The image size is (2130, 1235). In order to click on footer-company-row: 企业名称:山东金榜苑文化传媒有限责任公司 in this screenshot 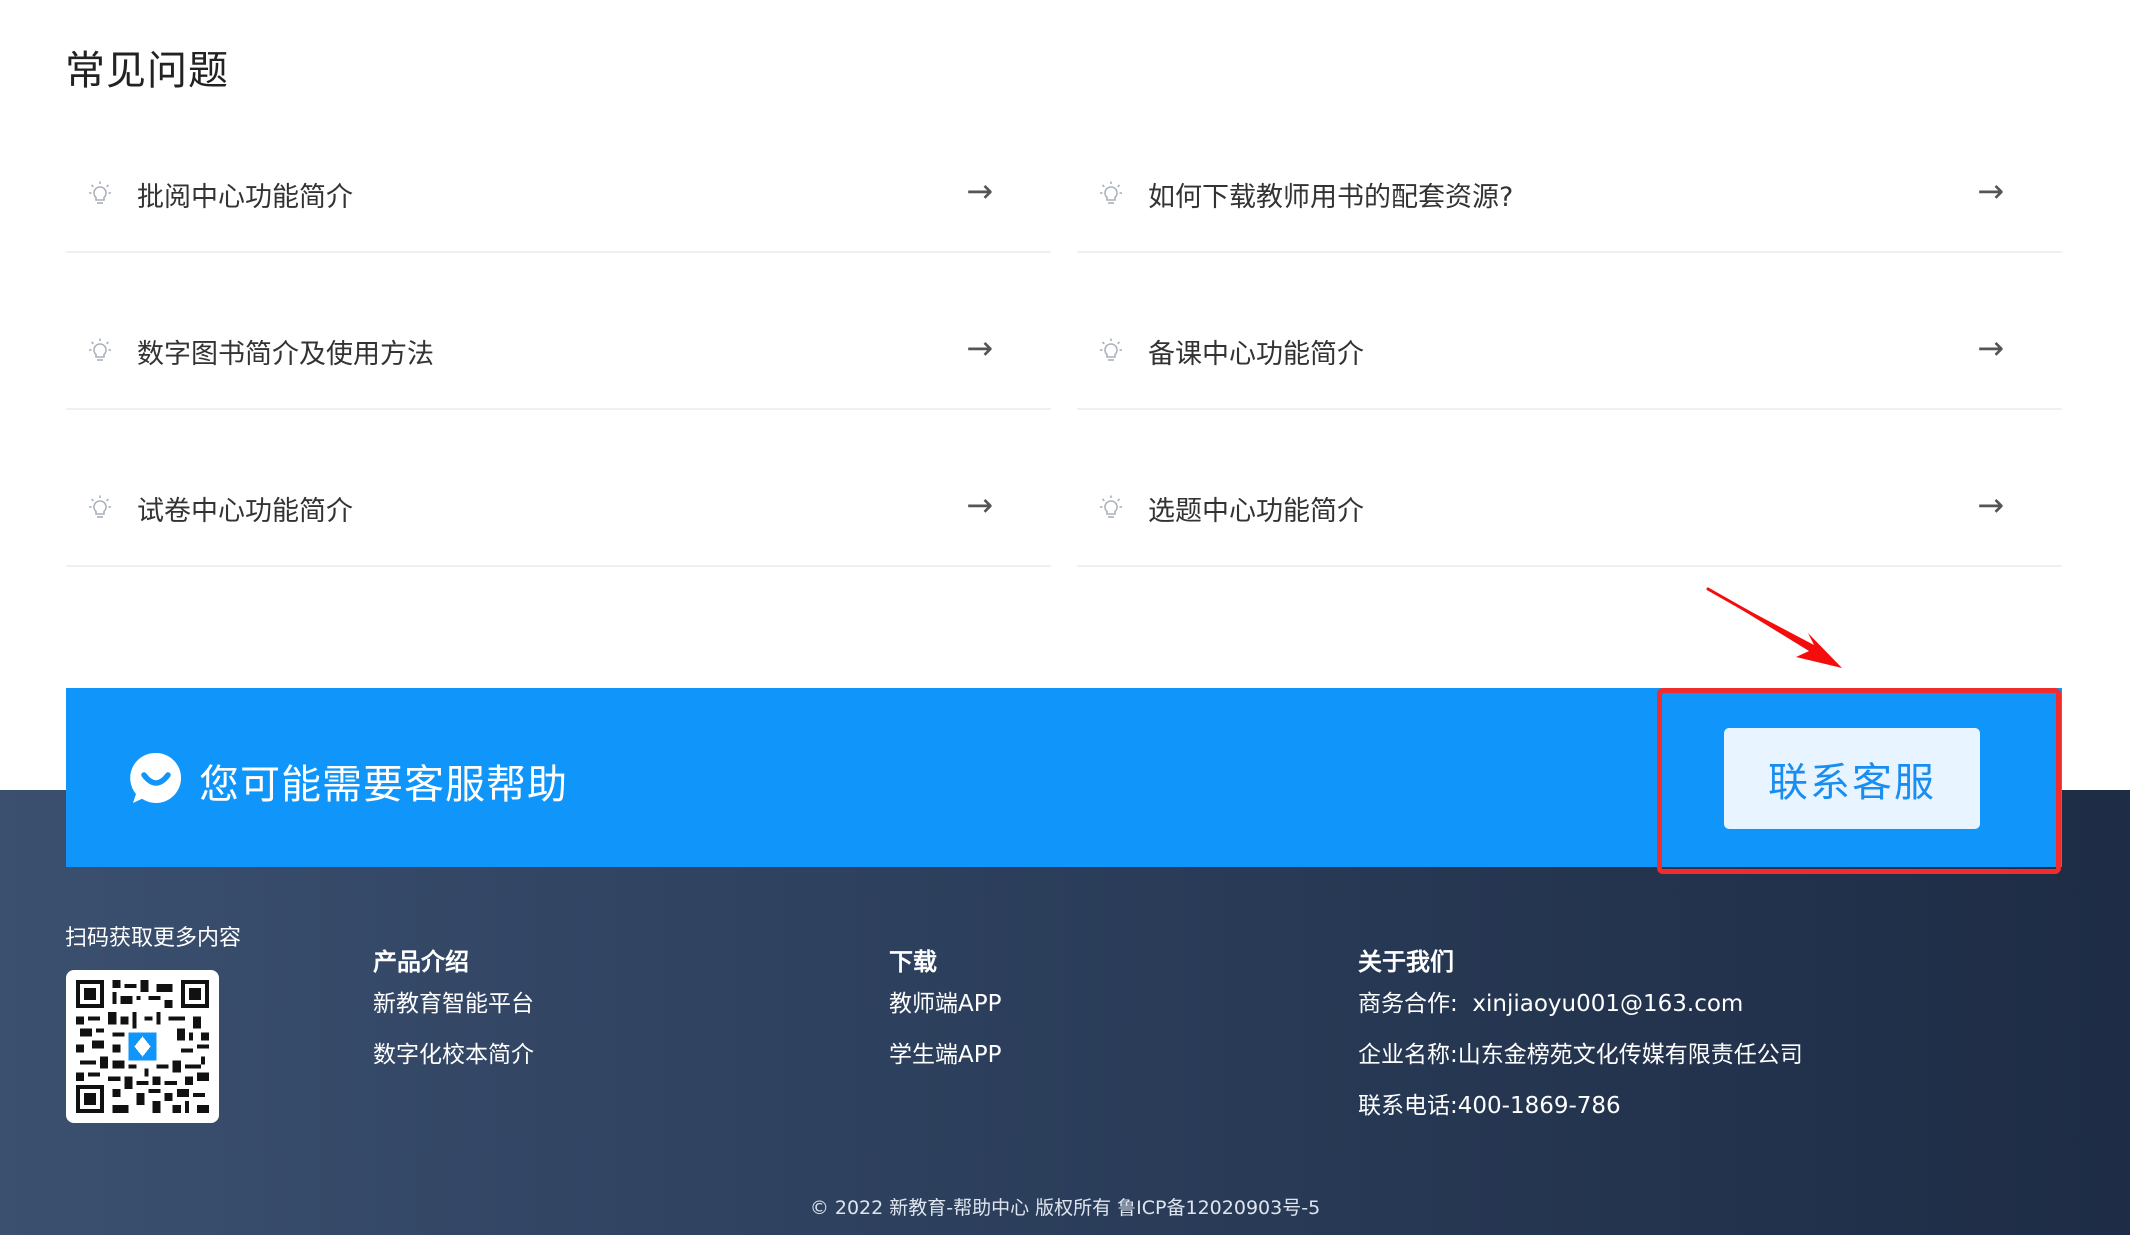, I will do `click(1580, 1066)`.